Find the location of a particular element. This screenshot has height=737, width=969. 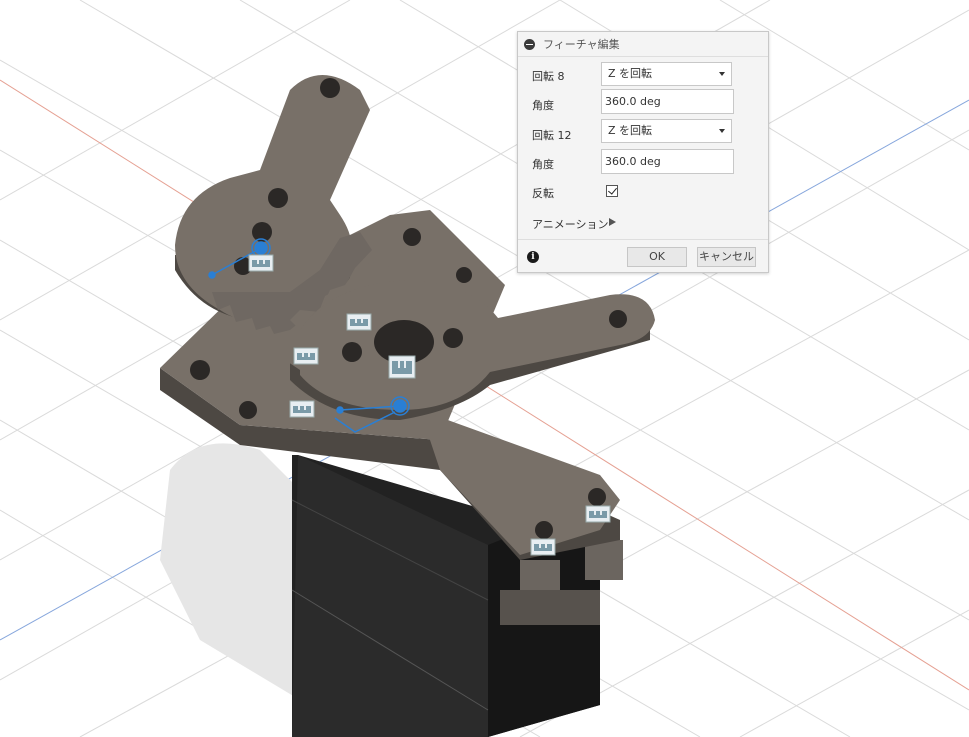

angle-1-row: 角度 360.0 deg is located at coordinates (643, 102).